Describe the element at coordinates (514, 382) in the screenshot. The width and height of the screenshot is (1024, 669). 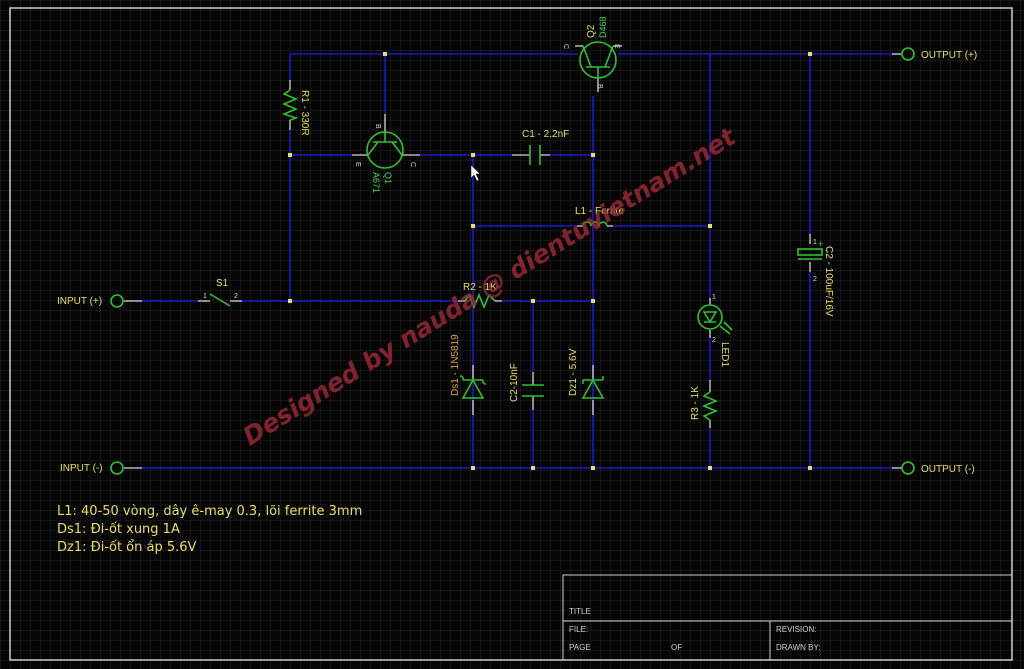
I see `c2-10nf-label: C2-10nF` at that location.